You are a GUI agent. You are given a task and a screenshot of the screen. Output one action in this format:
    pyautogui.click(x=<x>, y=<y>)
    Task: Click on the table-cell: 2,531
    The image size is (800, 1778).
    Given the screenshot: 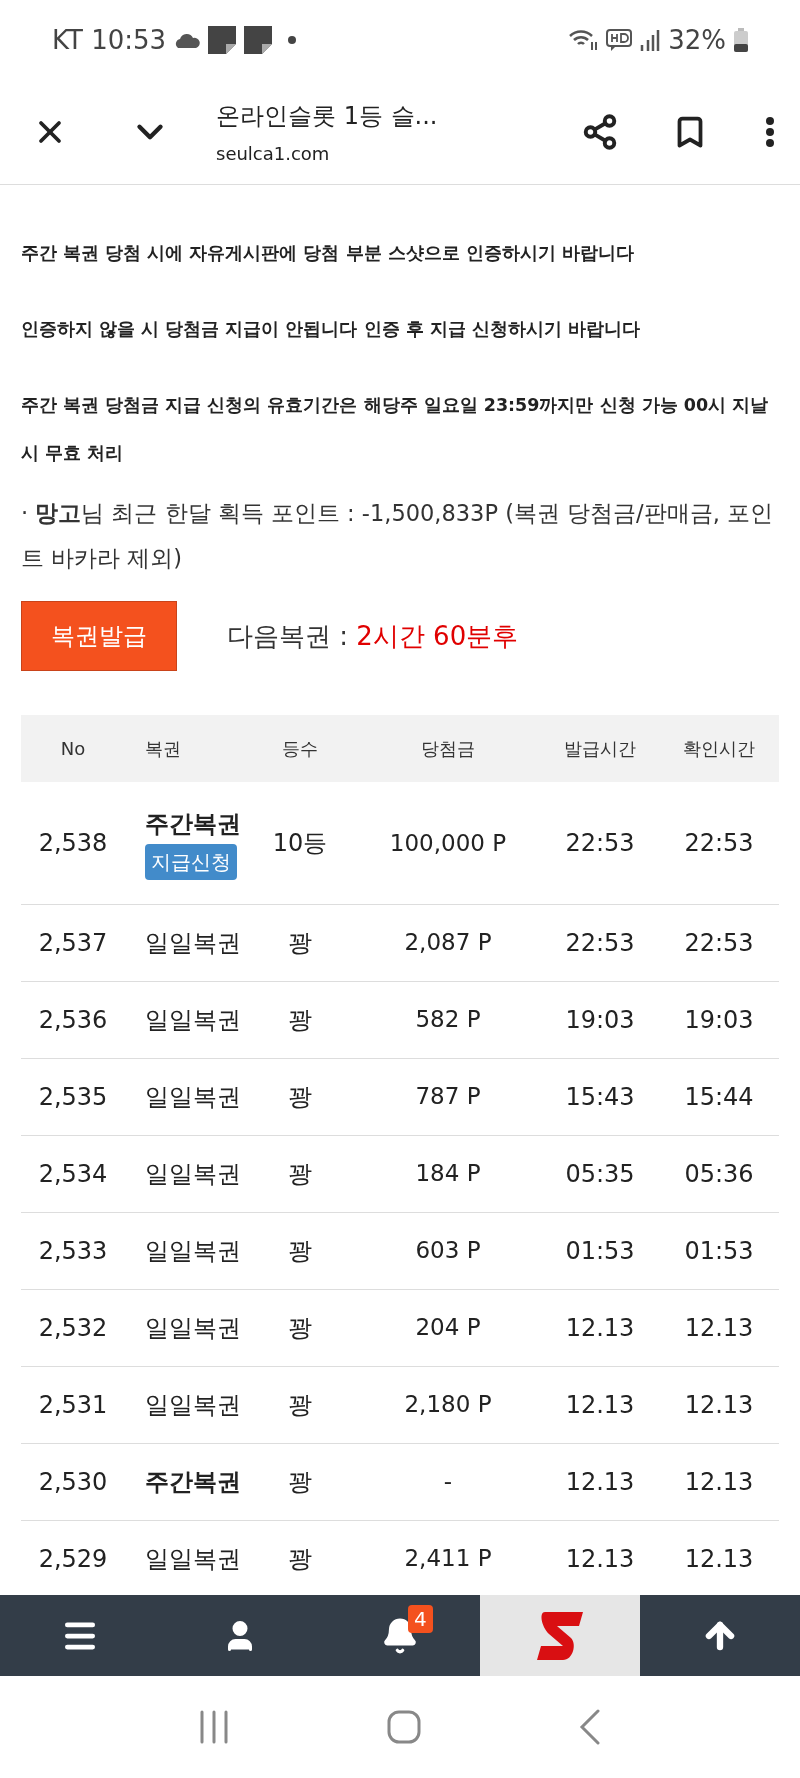 What is the action you would take?
    pyautogui.click(x=73, y=1404)
    